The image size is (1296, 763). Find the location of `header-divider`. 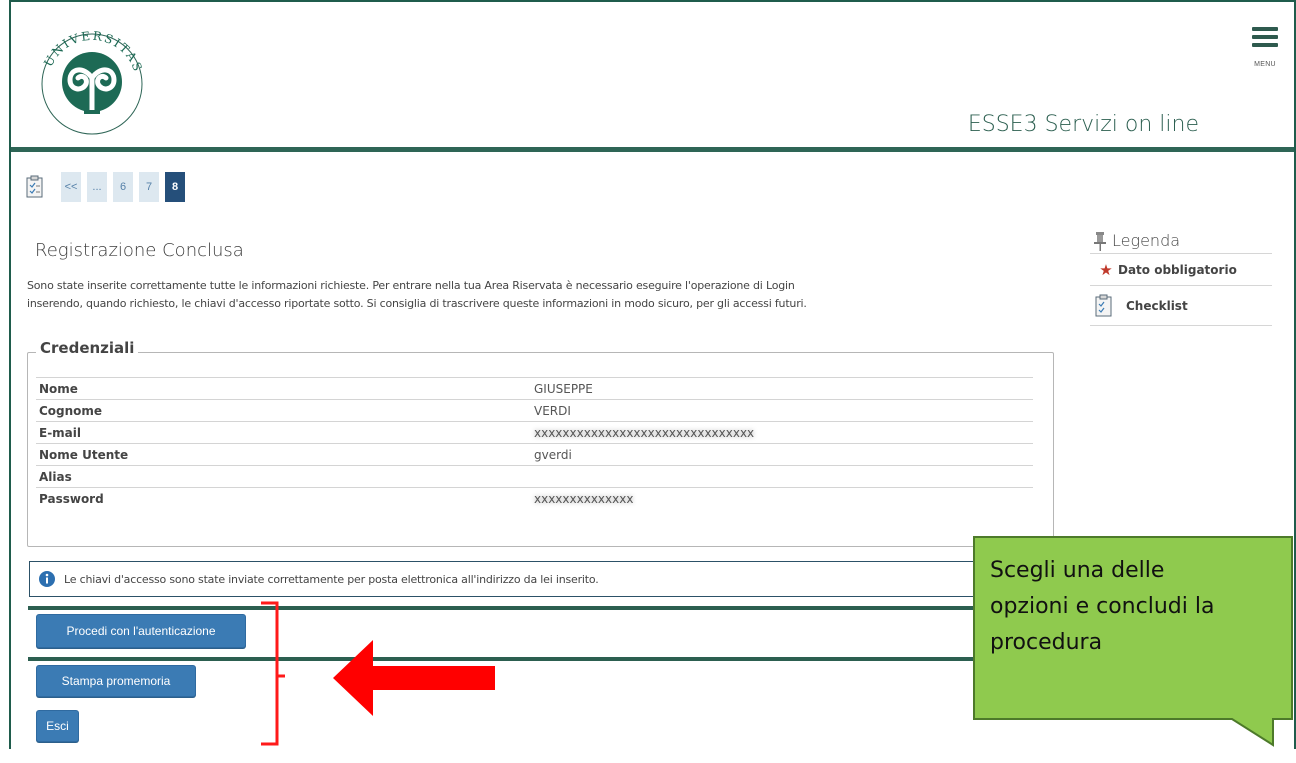

header-divider is located at coordinates (652, 149).